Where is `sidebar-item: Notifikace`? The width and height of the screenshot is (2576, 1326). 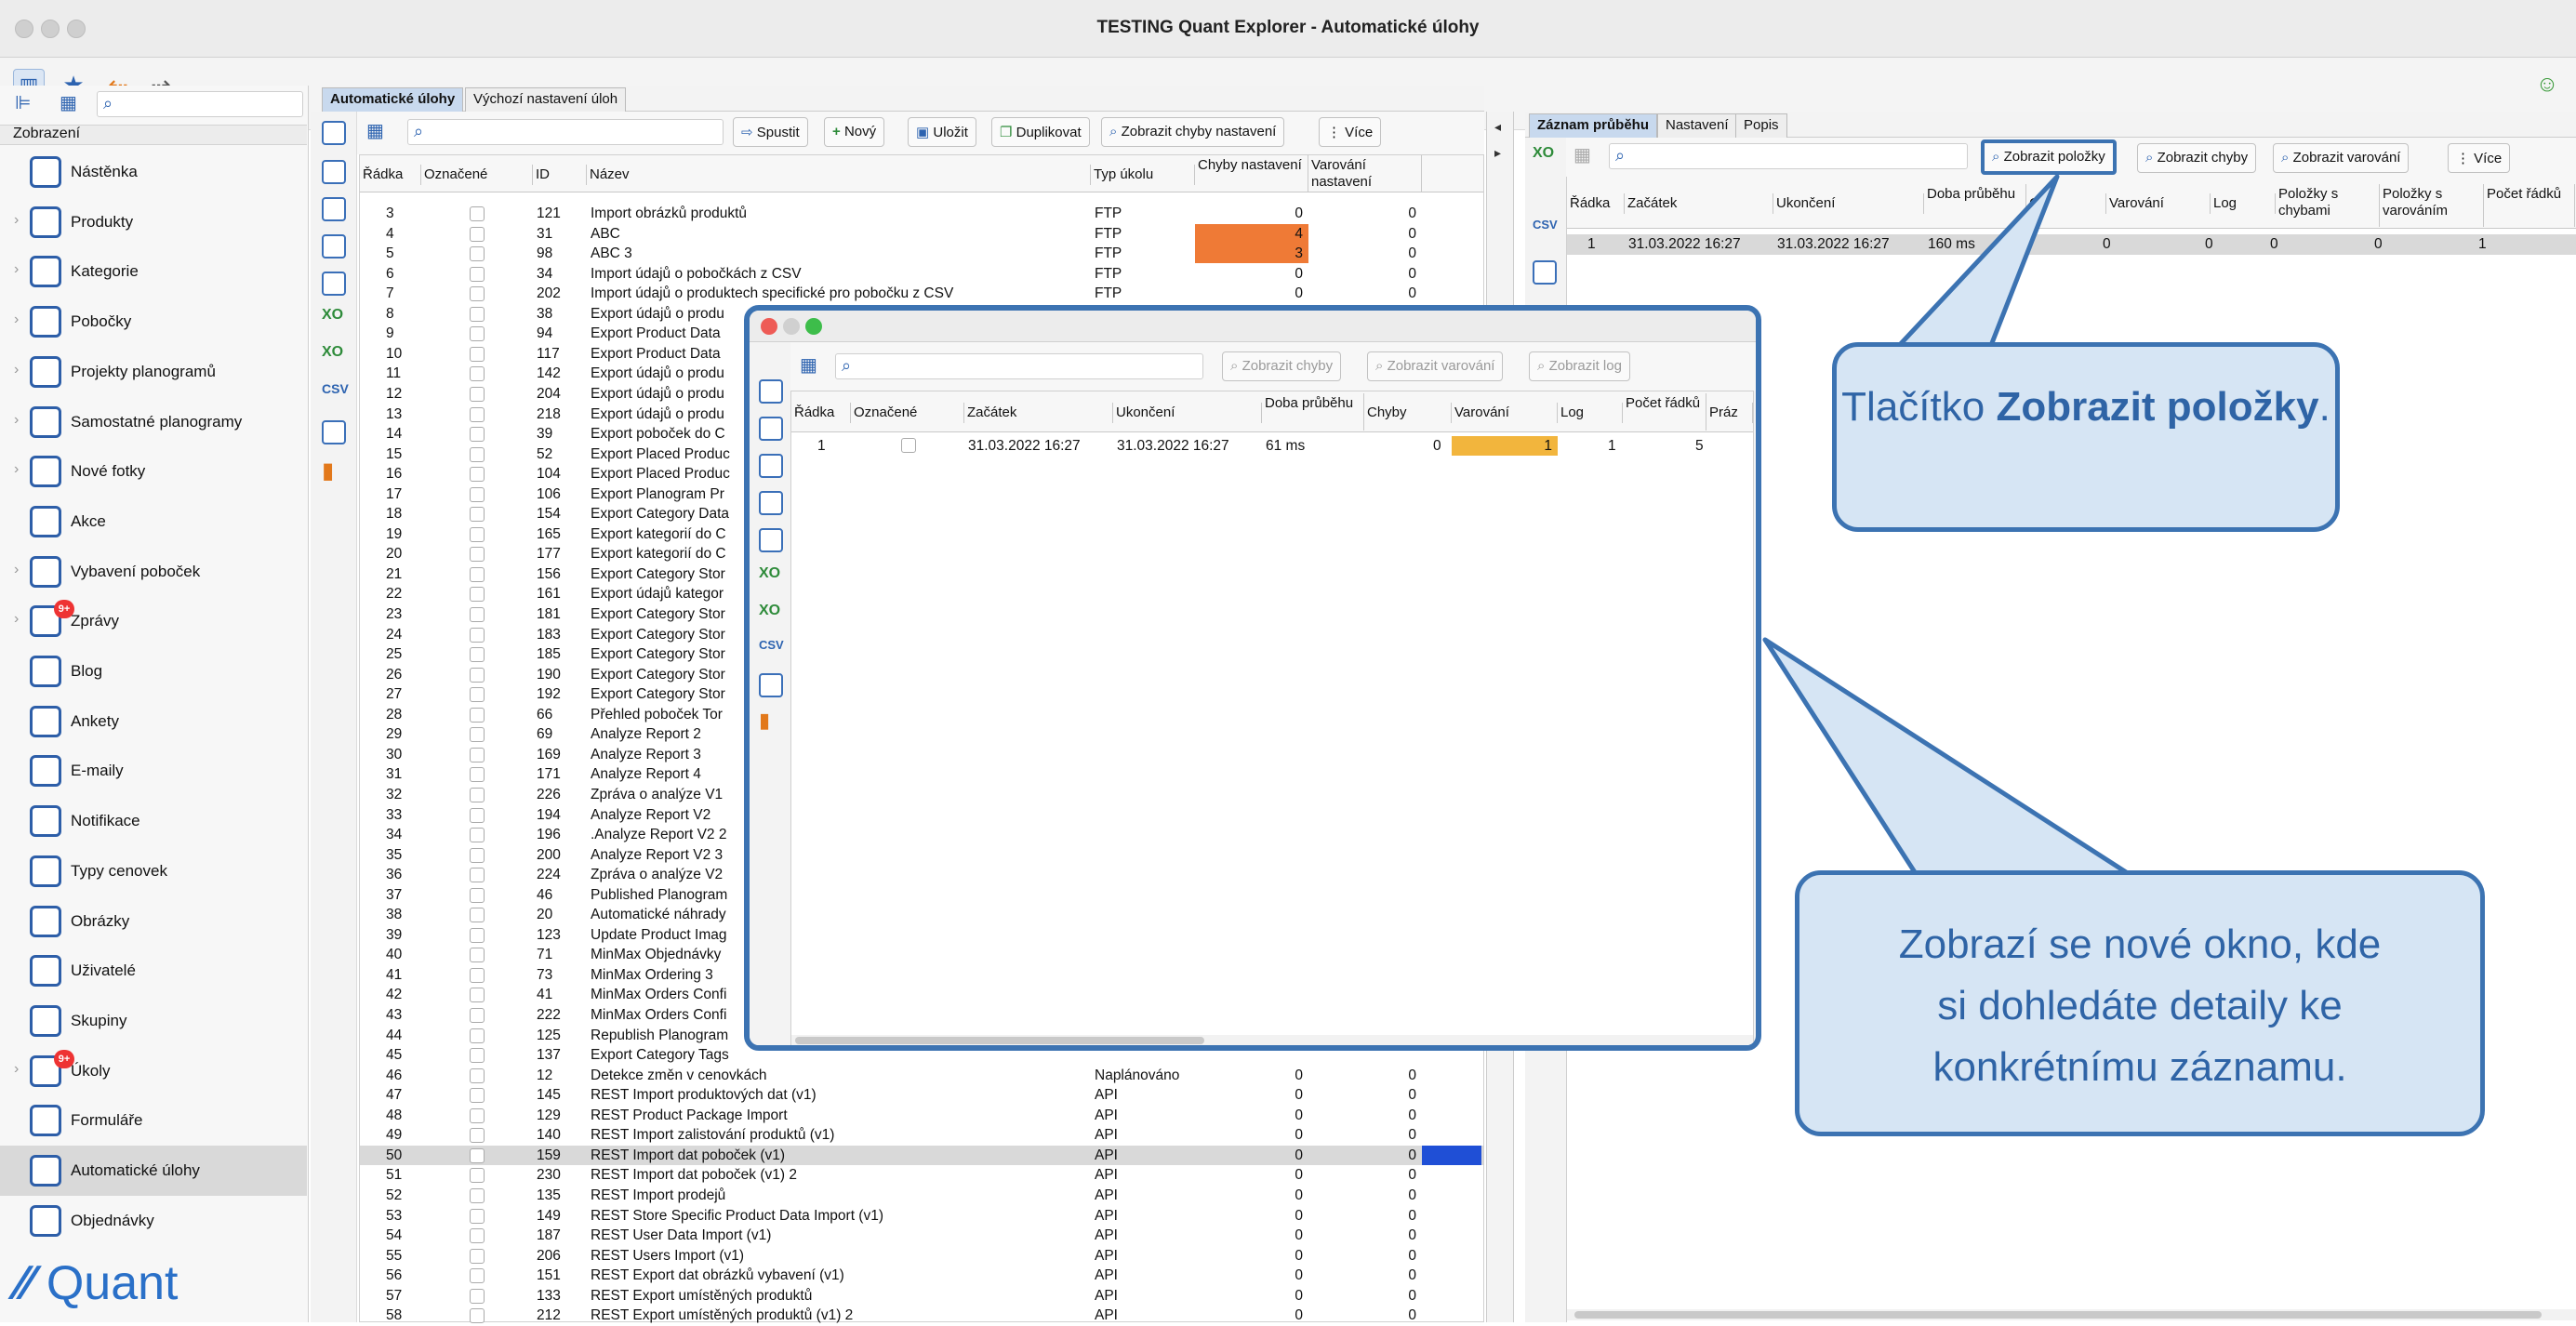
sidebar-item: Notifikace is located at coordinates (153, 821).